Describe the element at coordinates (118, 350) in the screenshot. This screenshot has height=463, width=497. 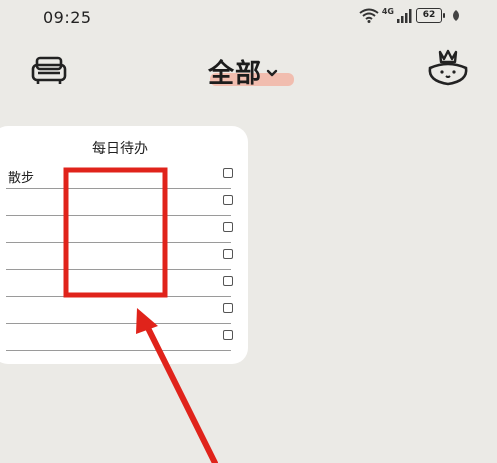
I see `row-divider` at that location.